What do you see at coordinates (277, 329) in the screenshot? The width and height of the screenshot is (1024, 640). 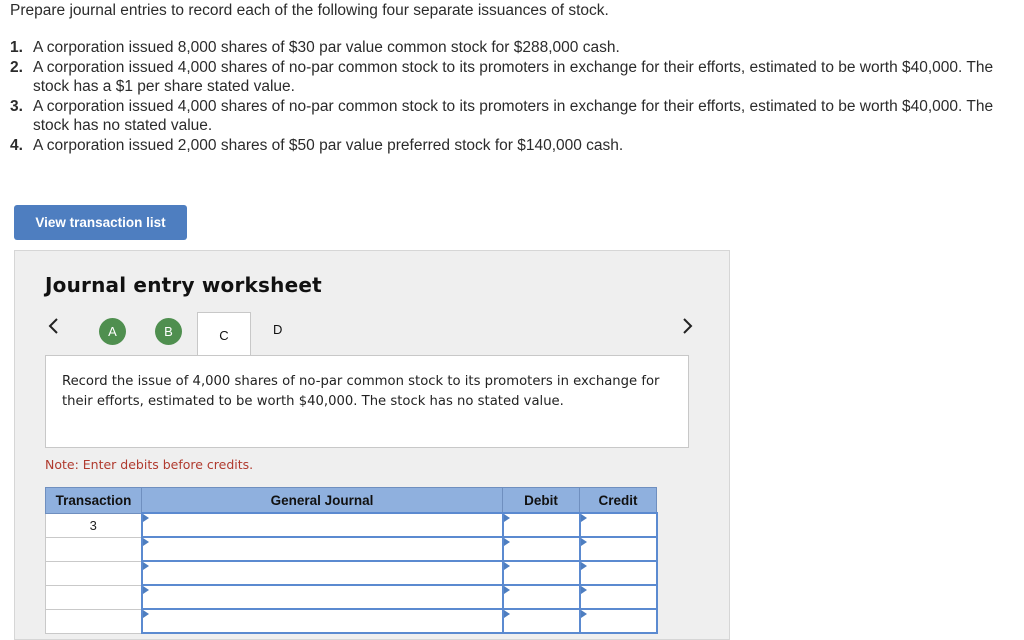 I see `step-d-button: D` at bounding box center [277, 329].